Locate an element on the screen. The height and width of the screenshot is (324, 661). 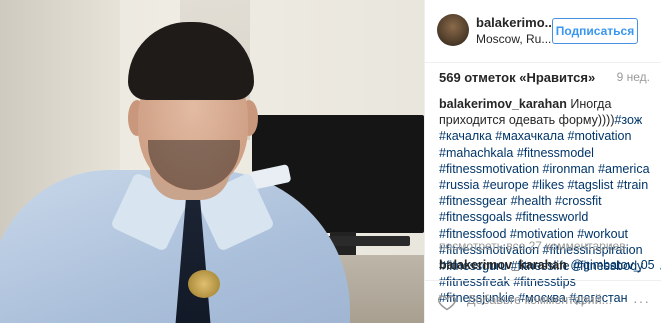
comment-item: balakerimov_karahan @gimbatov_05 🙏🙏 is located at coordinates (550, 265).